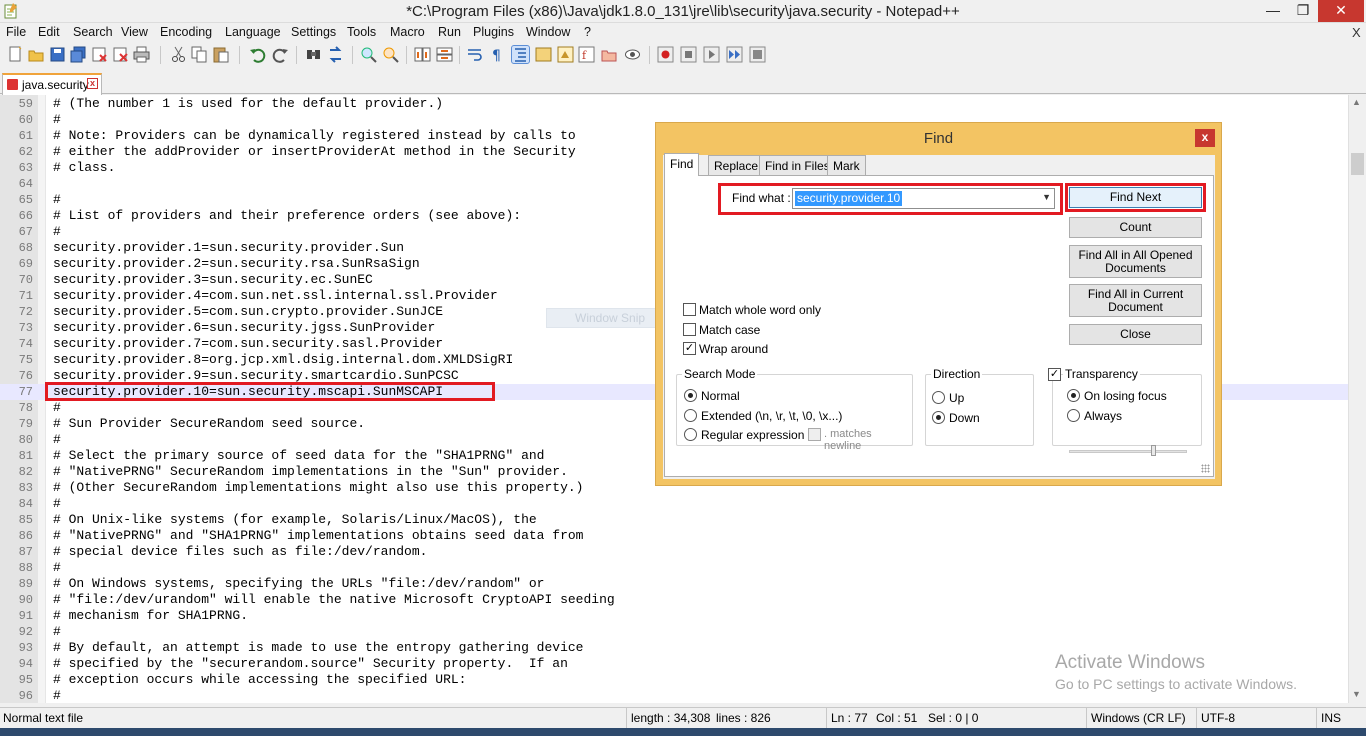  What do you see at coordinates (632, 54) in the screenshot?
I see `monitoring-icon` at bounding box center [632, 54].